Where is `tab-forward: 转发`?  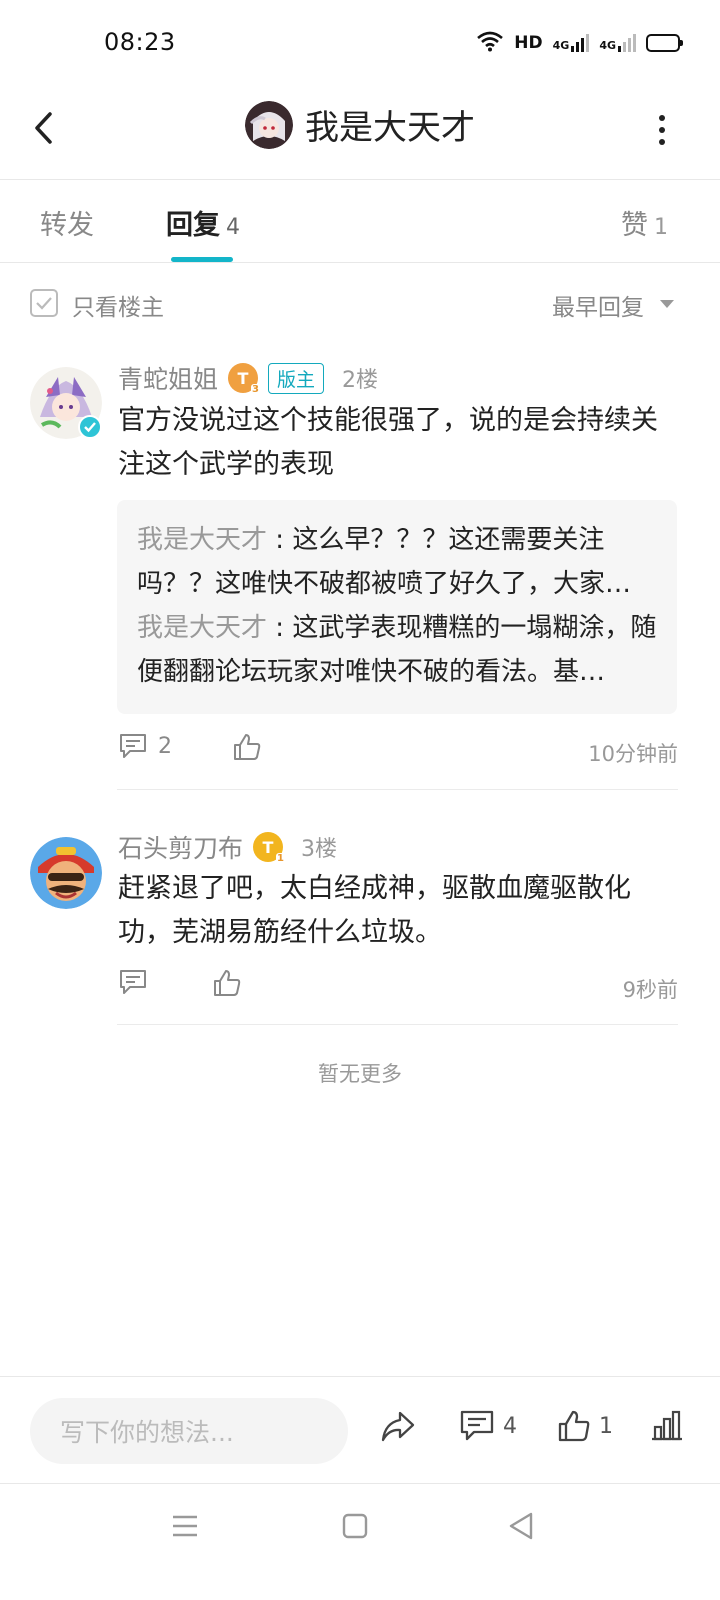
tab-forward: 转发 is located at coordinates (67, 222).